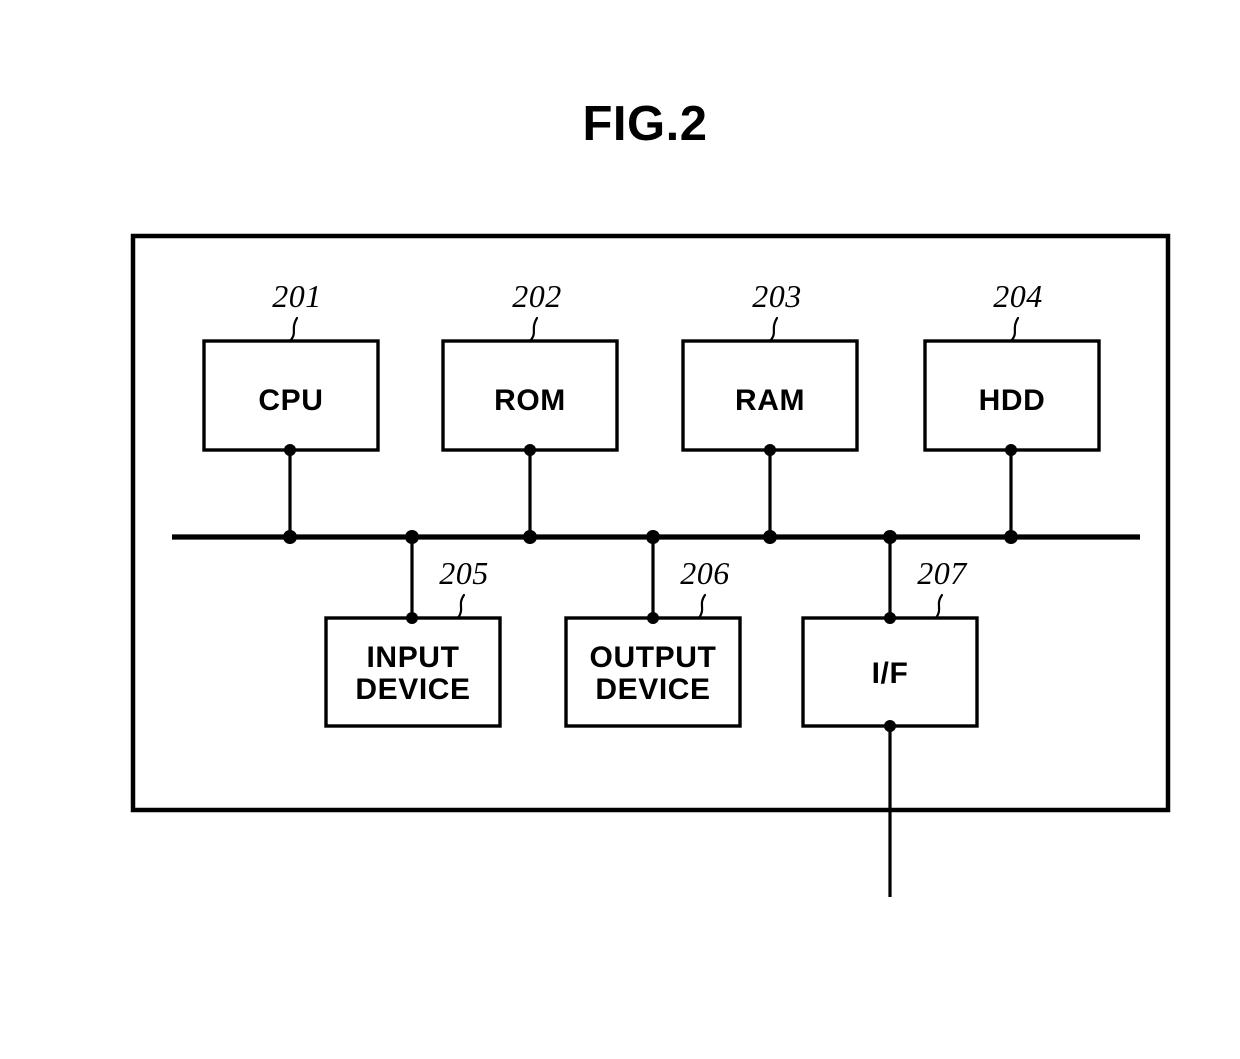  I want to click on unit-cpu-label: CPU, so click(290, 400).